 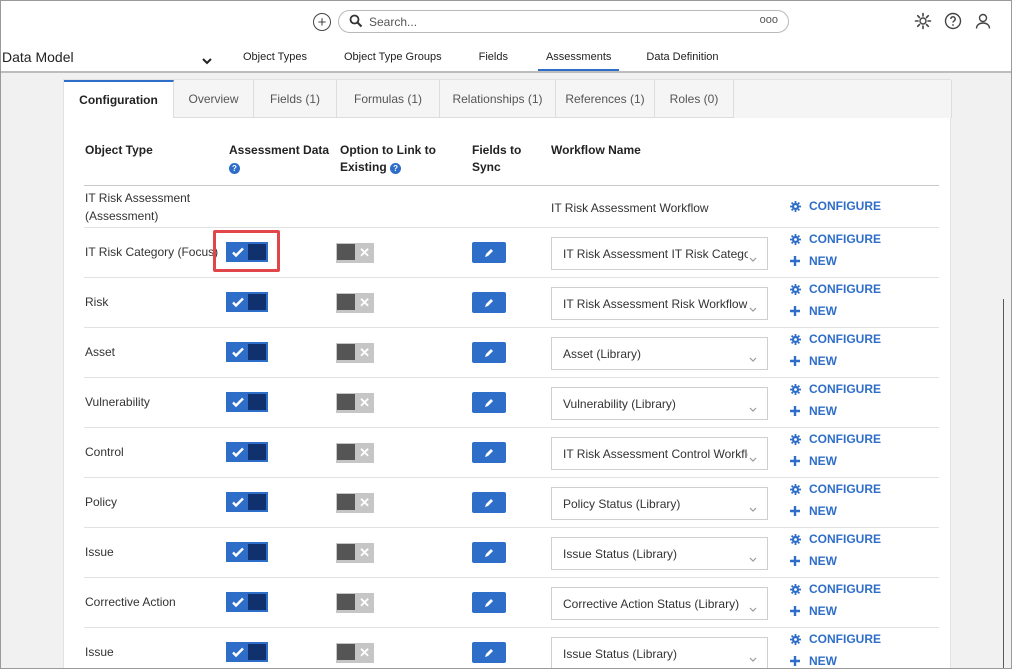 I want to click on tab-references: References (1), so click(x=605, y=99).